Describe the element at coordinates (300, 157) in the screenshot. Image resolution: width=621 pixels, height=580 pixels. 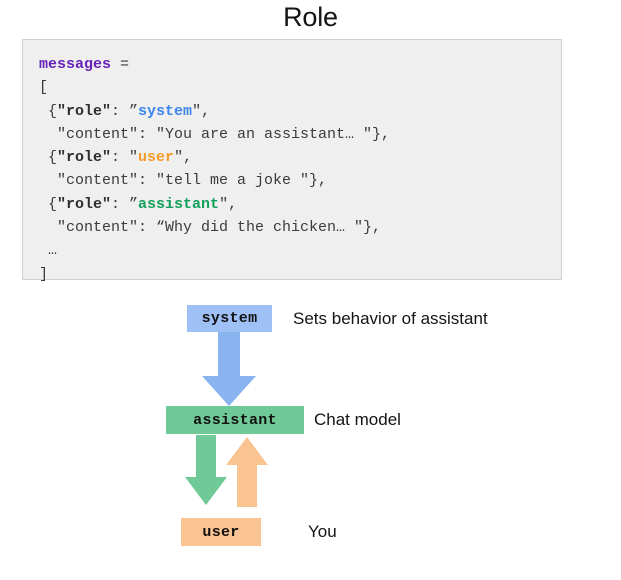
I see `code-line: {"role": "user",` at that location.